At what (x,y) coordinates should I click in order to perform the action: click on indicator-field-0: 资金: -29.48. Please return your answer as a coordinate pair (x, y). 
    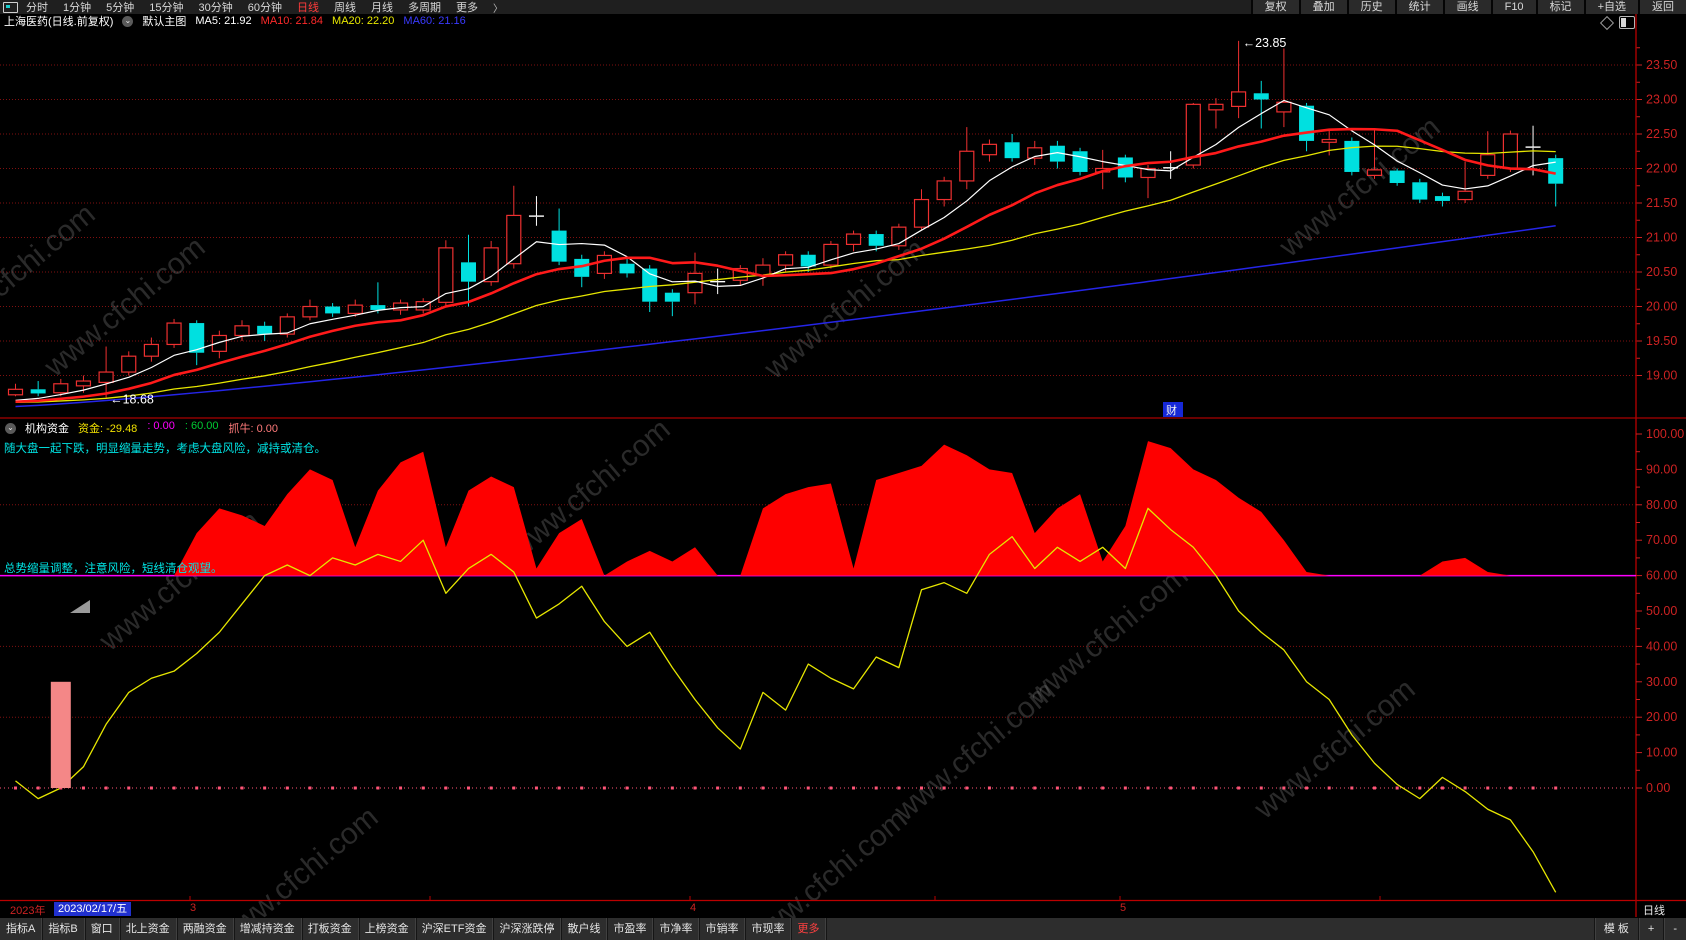
    Looking at the image, I should click on (108, 429).